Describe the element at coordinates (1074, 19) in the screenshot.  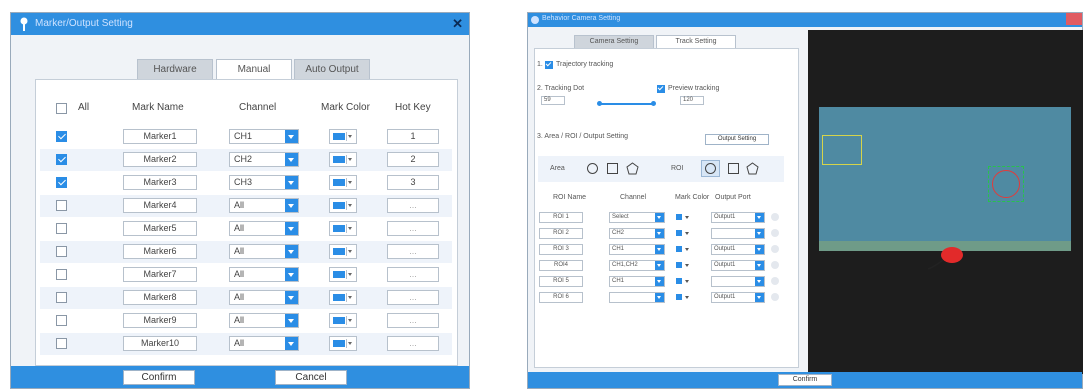
I see `close-icon` at that location.